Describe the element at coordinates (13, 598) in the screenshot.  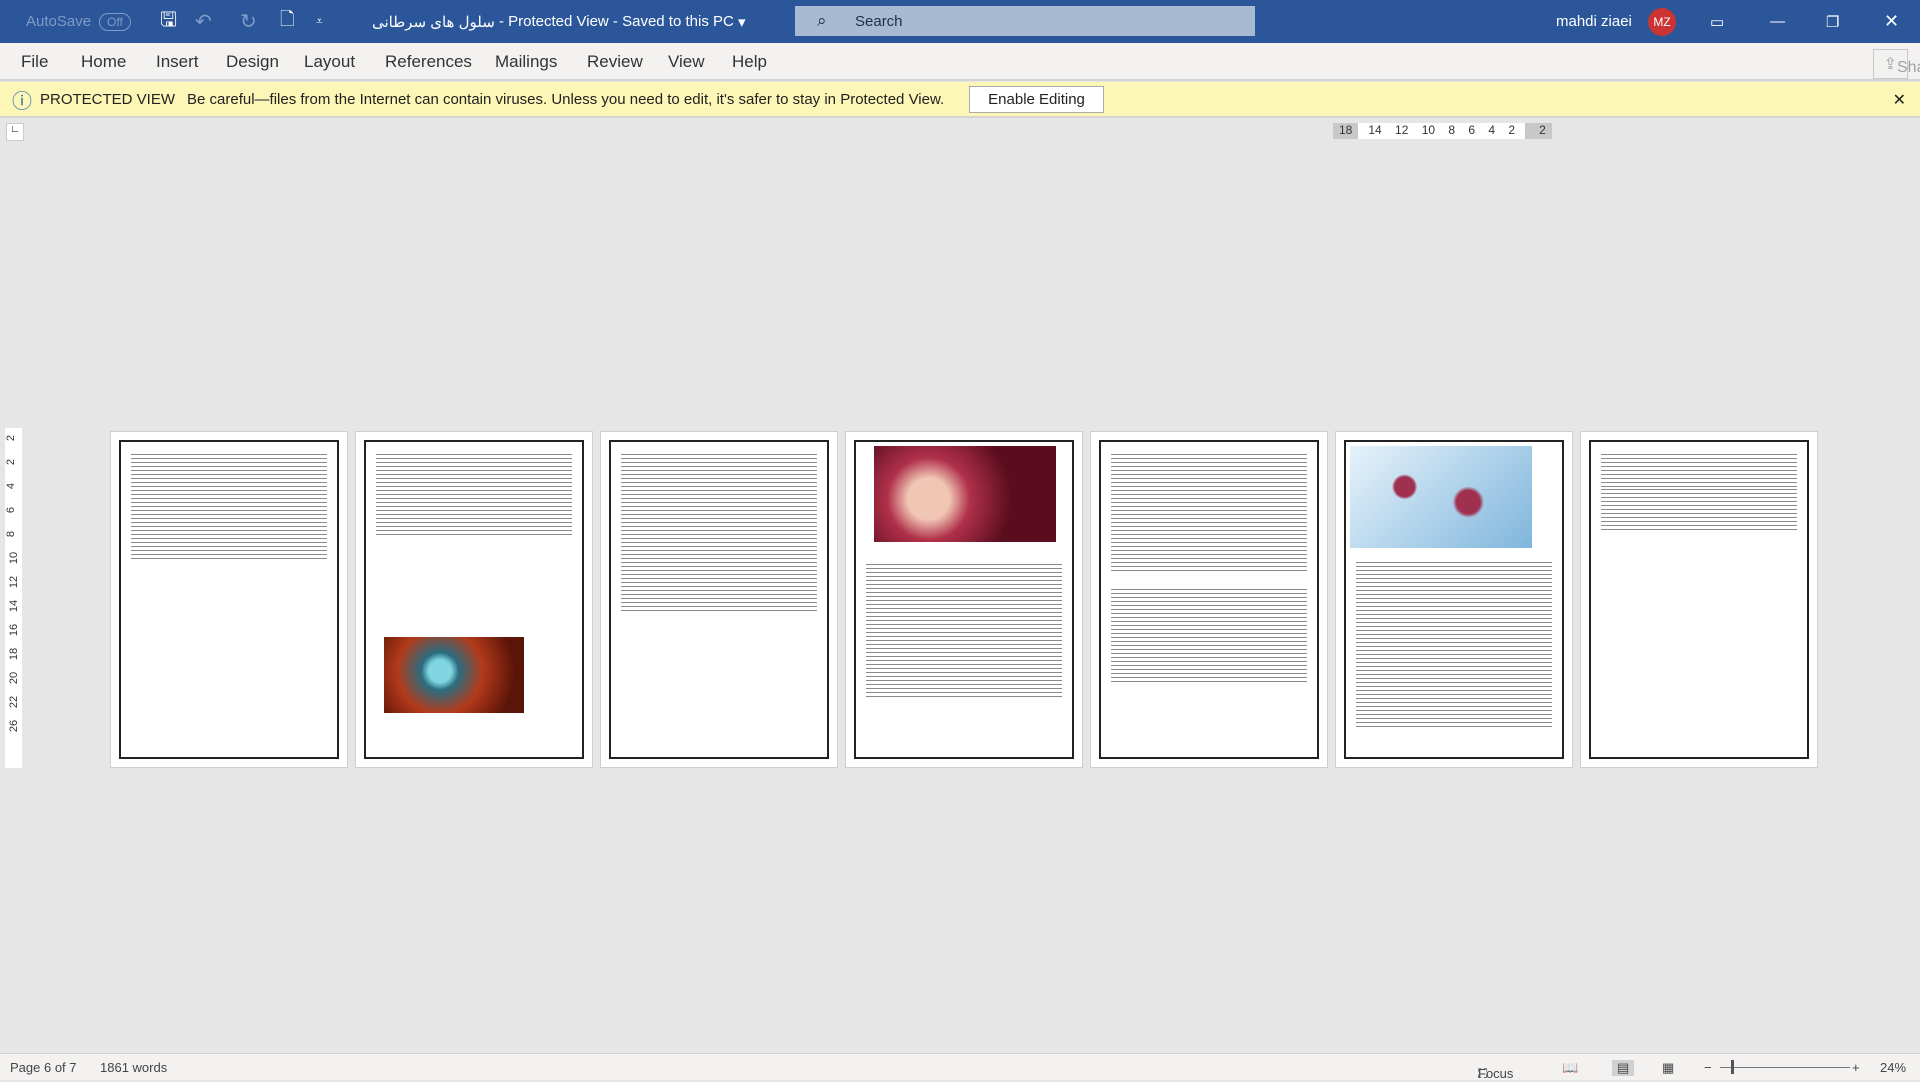
I see `vertical-ruler: 2 2 4 6 8 10 12 14 16 18 20 22 26` at that location.